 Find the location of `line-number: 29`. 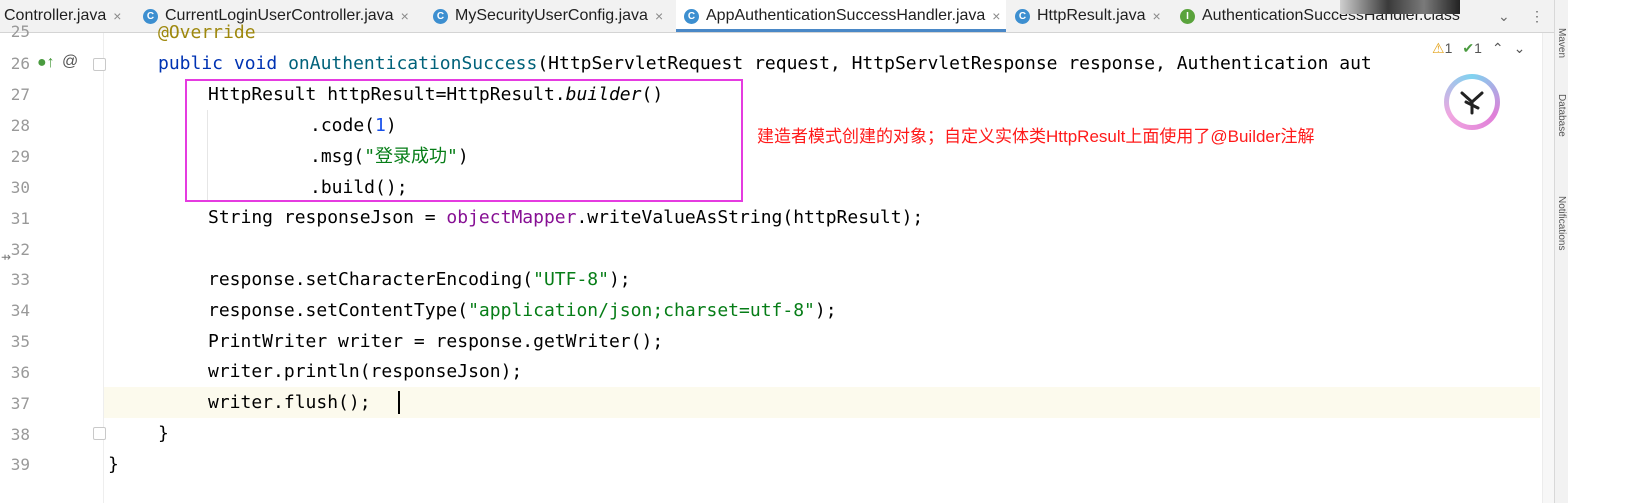

line-number: 29 is located at coordinates (20, 156).